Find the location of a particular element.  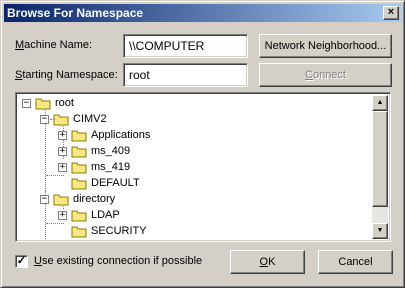

tree-scrollbar: ▲ ▼ is located at coordinates (380, 167).